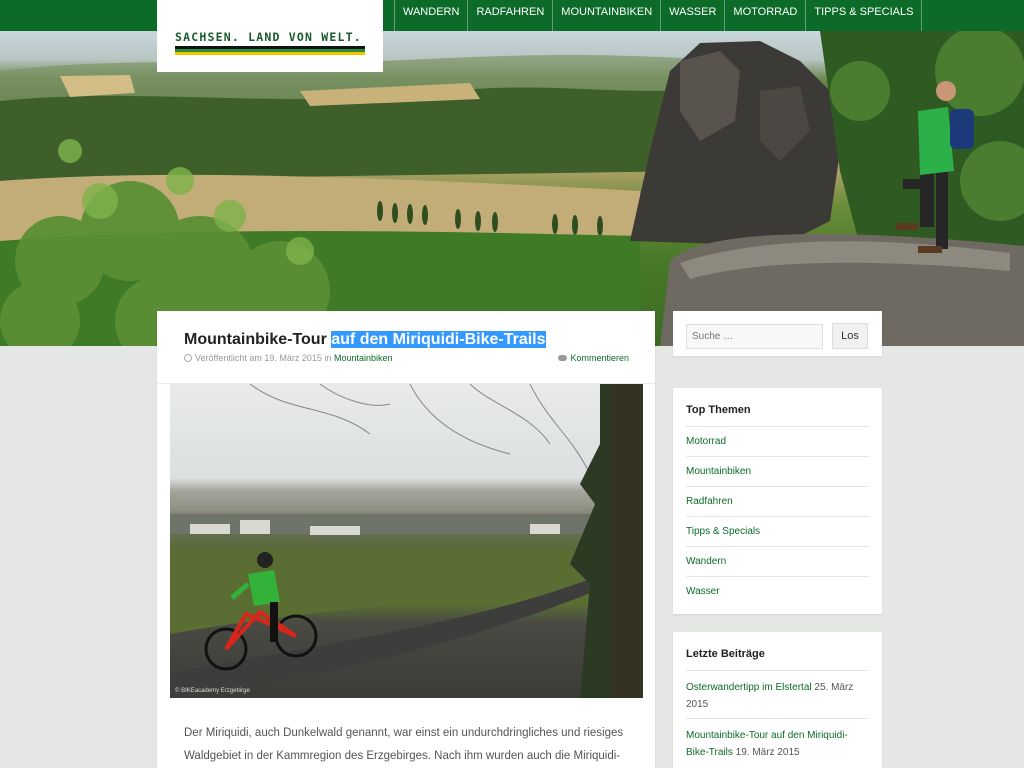  Describe the element at coordinates (850, 336) in the screenshot. I see `search-button: Los` at that location.